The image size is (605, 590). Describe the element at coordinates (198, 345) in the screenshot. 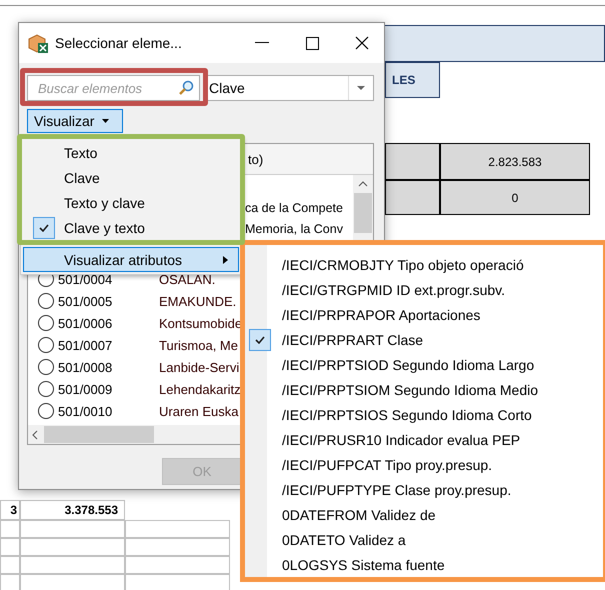

I see `element-name: Turismoa, Me` at that location.